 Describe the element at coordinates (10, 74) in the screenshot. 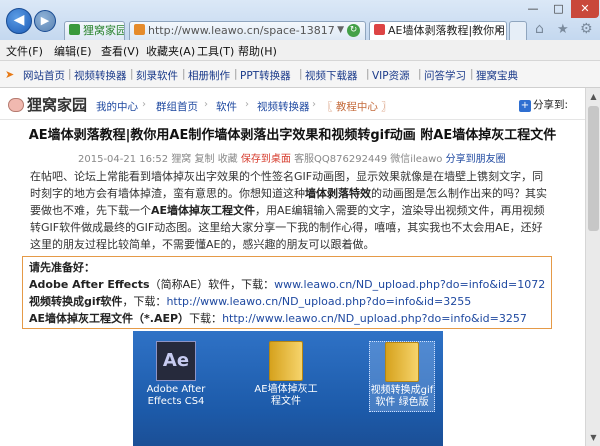

I see `arrow-icon: ➤` at that location.